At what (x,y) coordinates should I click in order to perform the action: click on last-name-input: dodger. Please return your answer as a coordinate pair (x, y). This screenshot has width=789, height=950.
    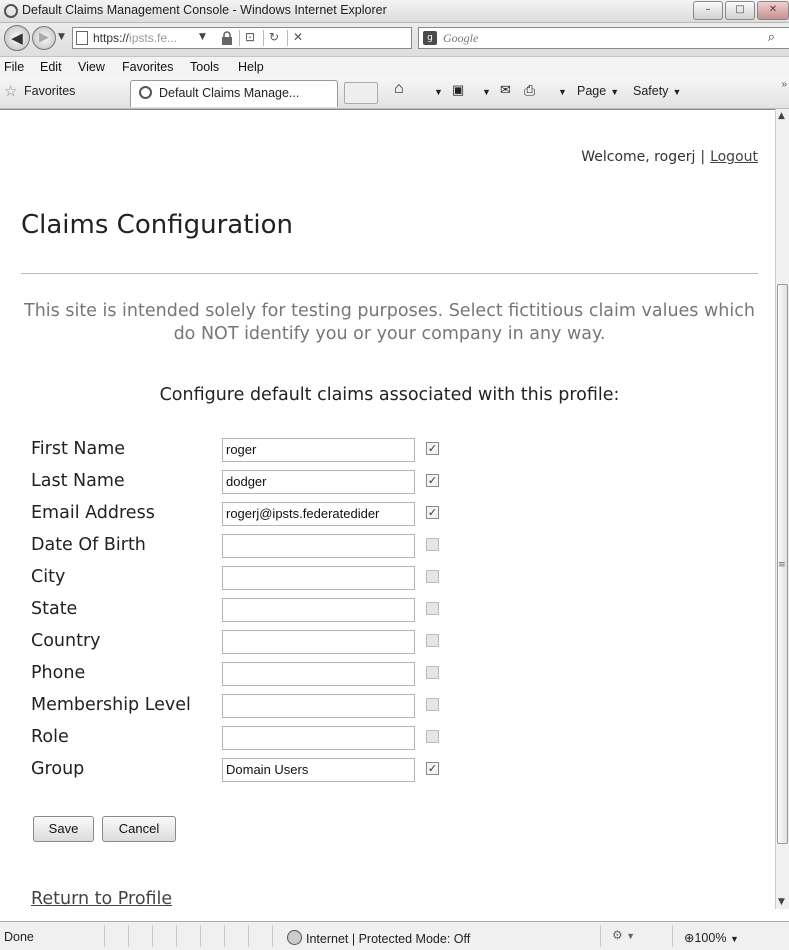
    Looking at the image, I should click on (318, 482).